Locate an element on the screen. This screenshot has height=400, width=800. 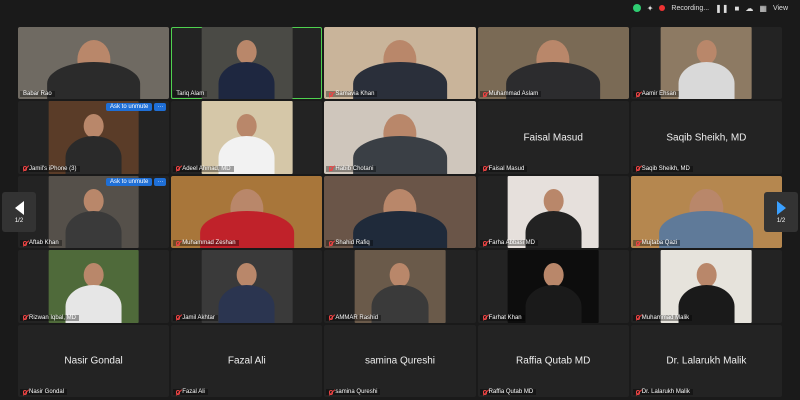
participant-name-tag: Habib Chotani is located at coordinates (351, 168).